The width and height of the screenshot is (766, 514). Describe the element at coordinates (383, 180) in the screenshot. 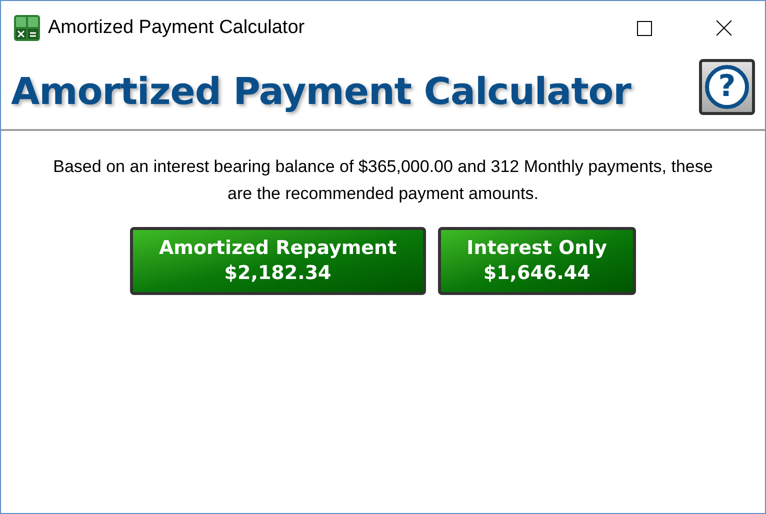

I see `summary-text: Based on an interest bearing balance of $365,000.00 and 312 Monthly payments, these are the recommended payment amounts.` at that location.